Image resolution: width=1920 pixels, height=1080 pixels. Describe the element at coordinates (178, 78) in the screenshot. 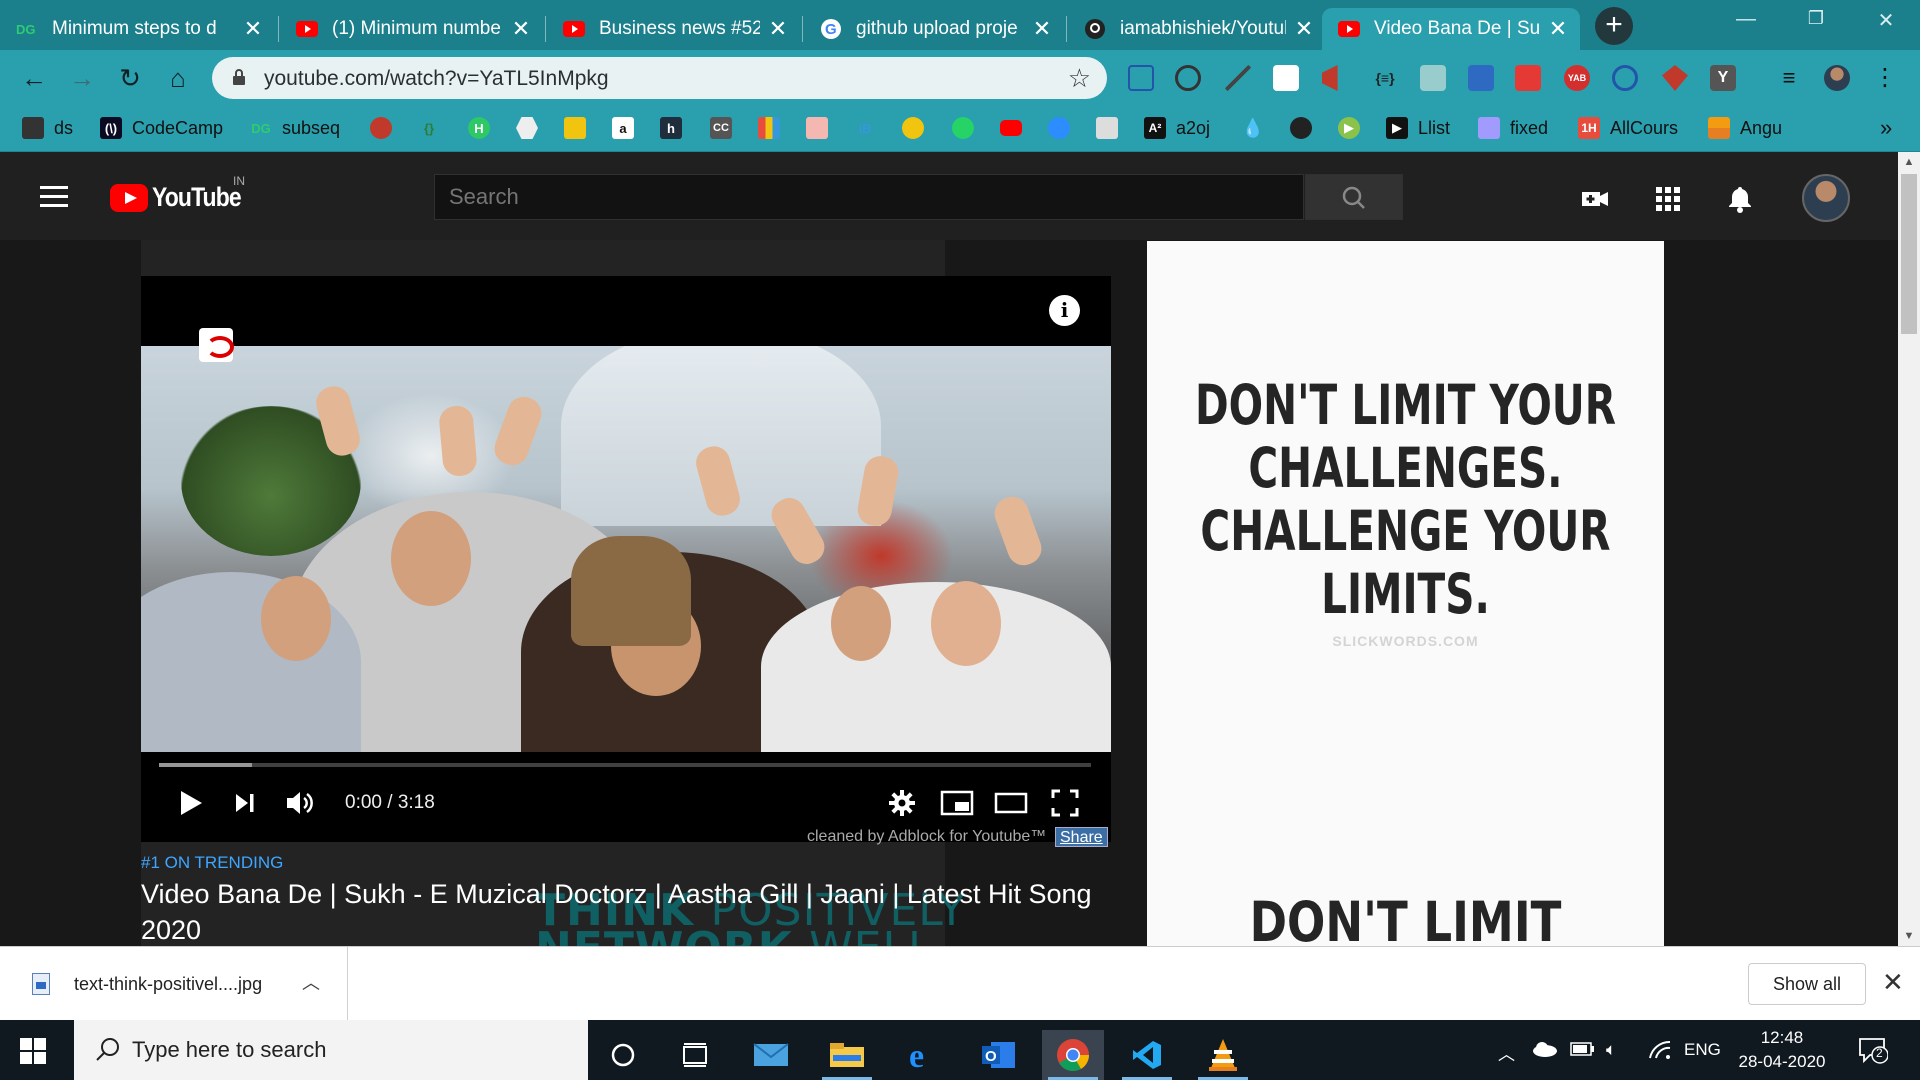

I see `home-icon: ⌂` at that location.